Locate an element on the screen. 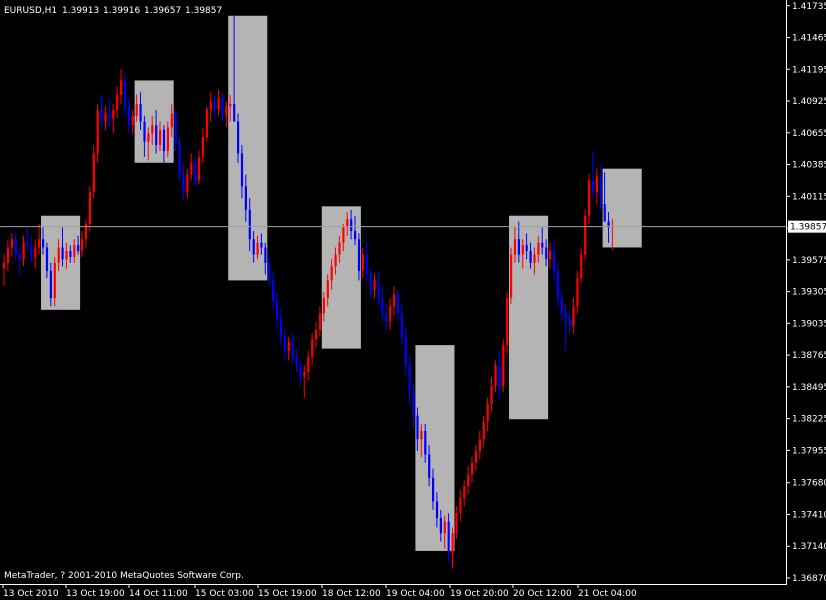  y-tick-label: 1.41735 is located at coordinates (809, 7).